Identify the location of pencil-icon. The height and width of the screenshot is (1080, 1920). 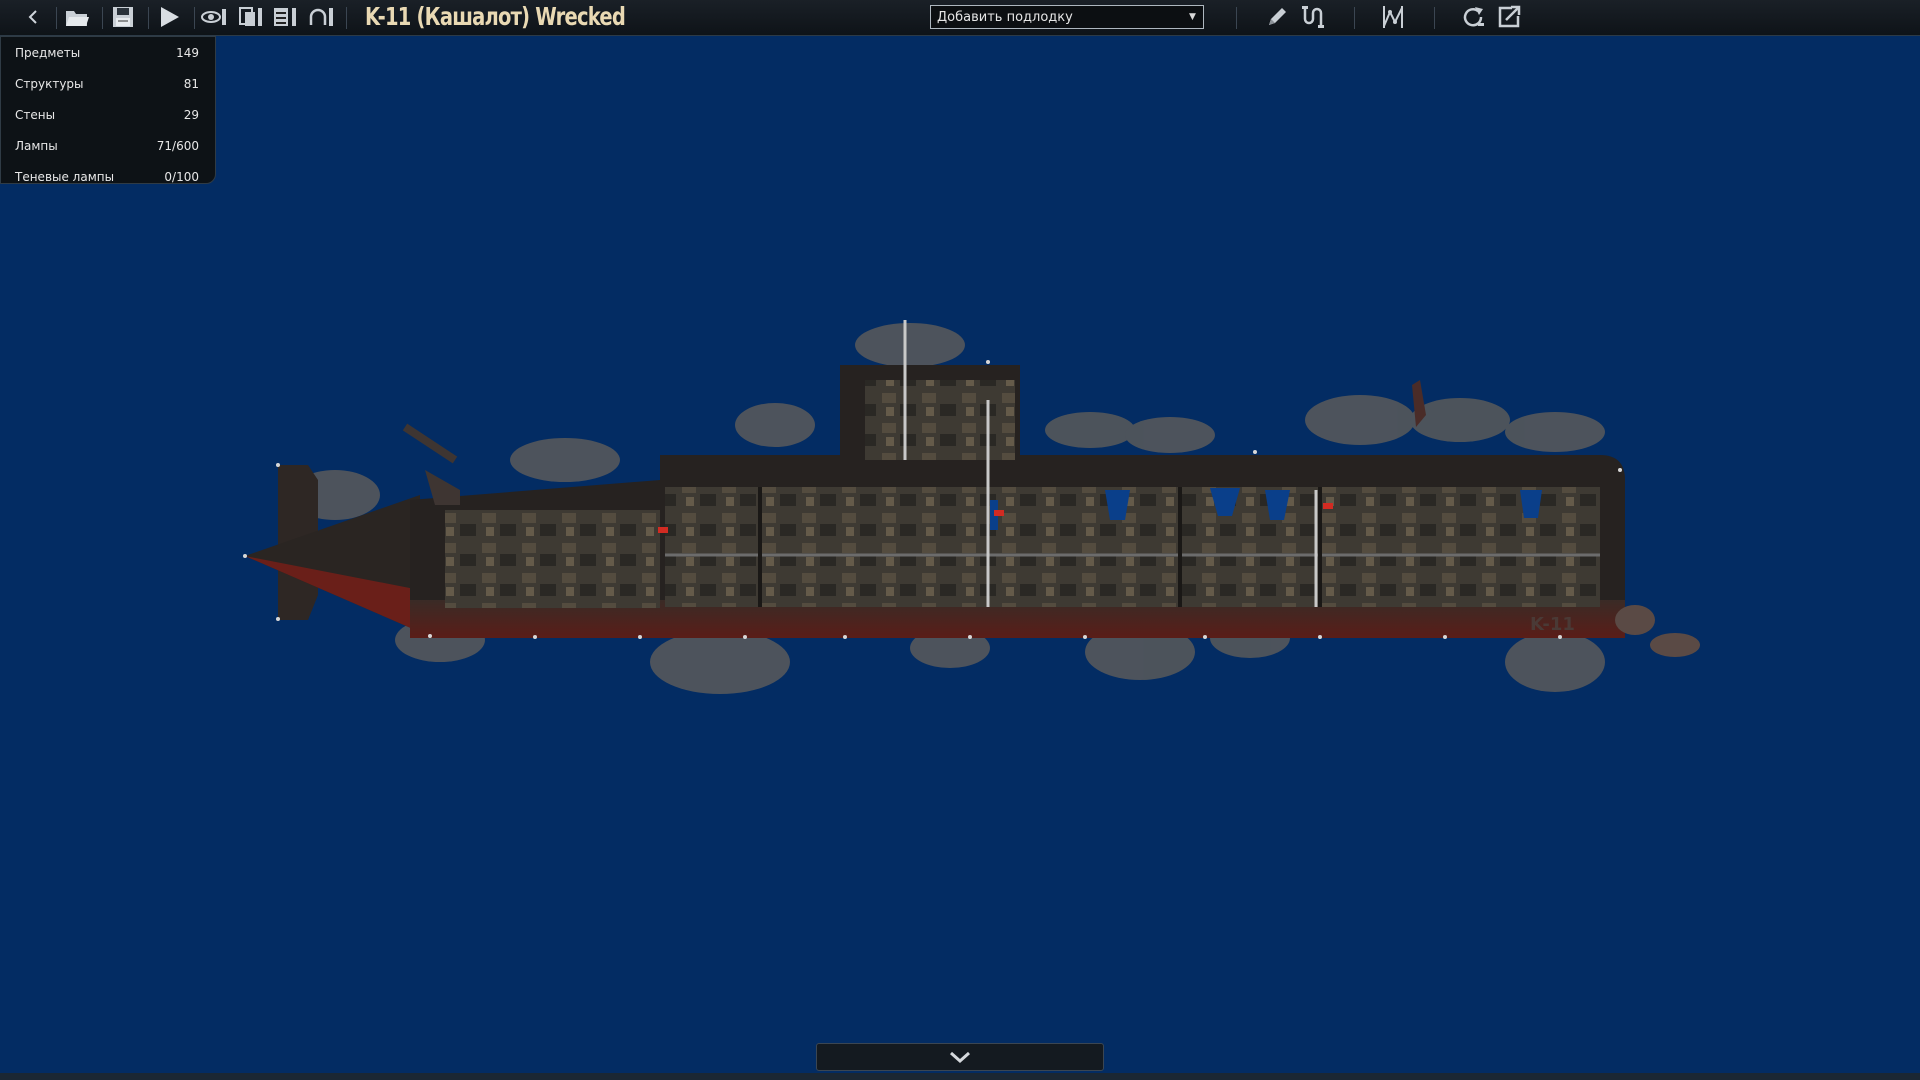
(1277, 16).